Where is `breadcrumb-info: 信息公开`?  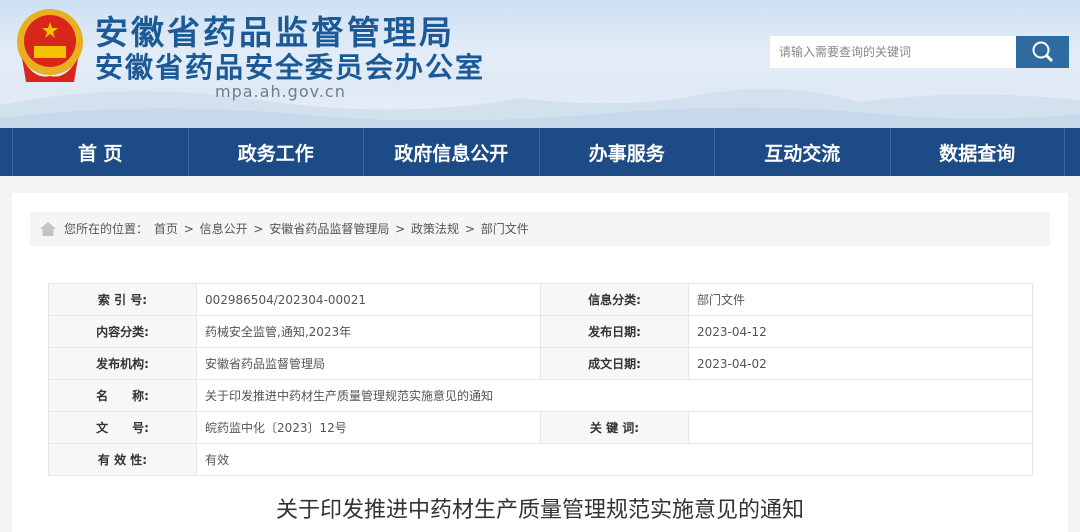 breadcrumb-info: 信息公开 is located at coordinates (224, 229).